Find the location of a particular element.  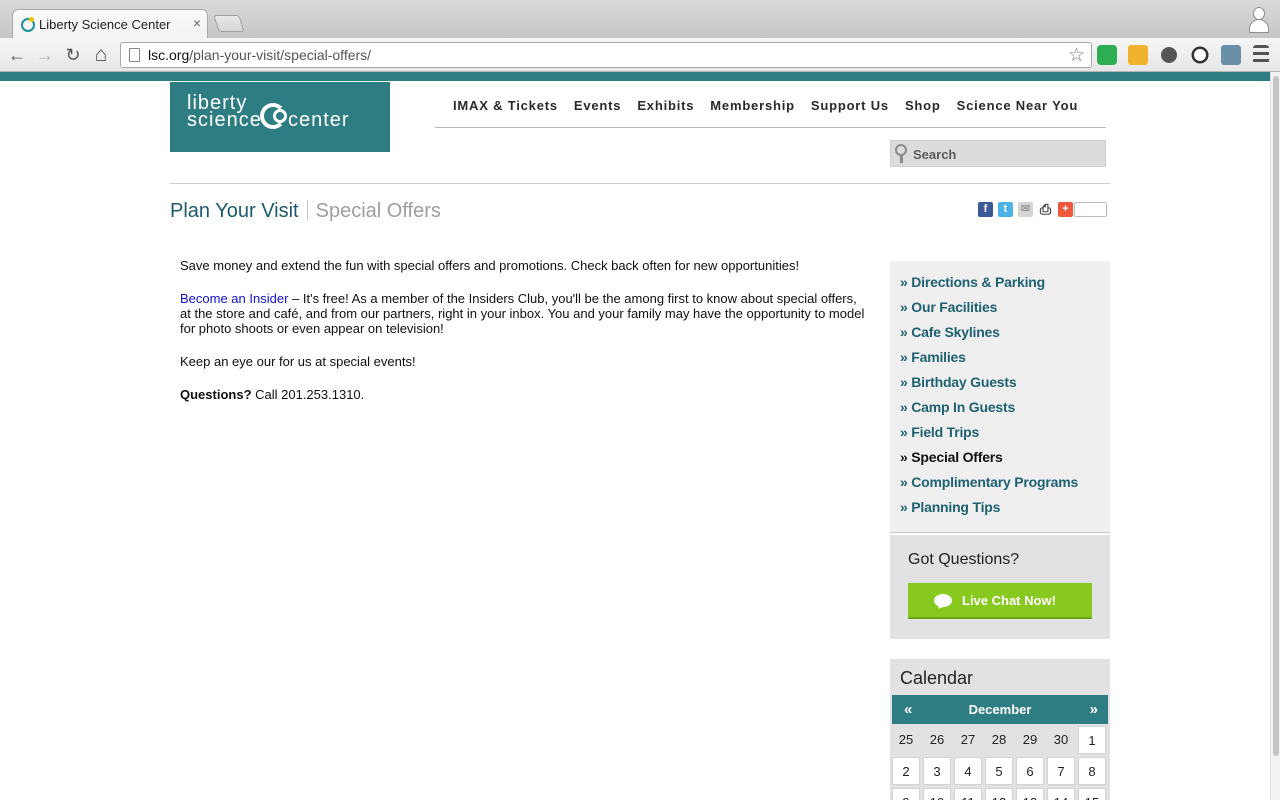

breadcrumb-section-link: Plan Your Visit is located at coordinates (234, 211).